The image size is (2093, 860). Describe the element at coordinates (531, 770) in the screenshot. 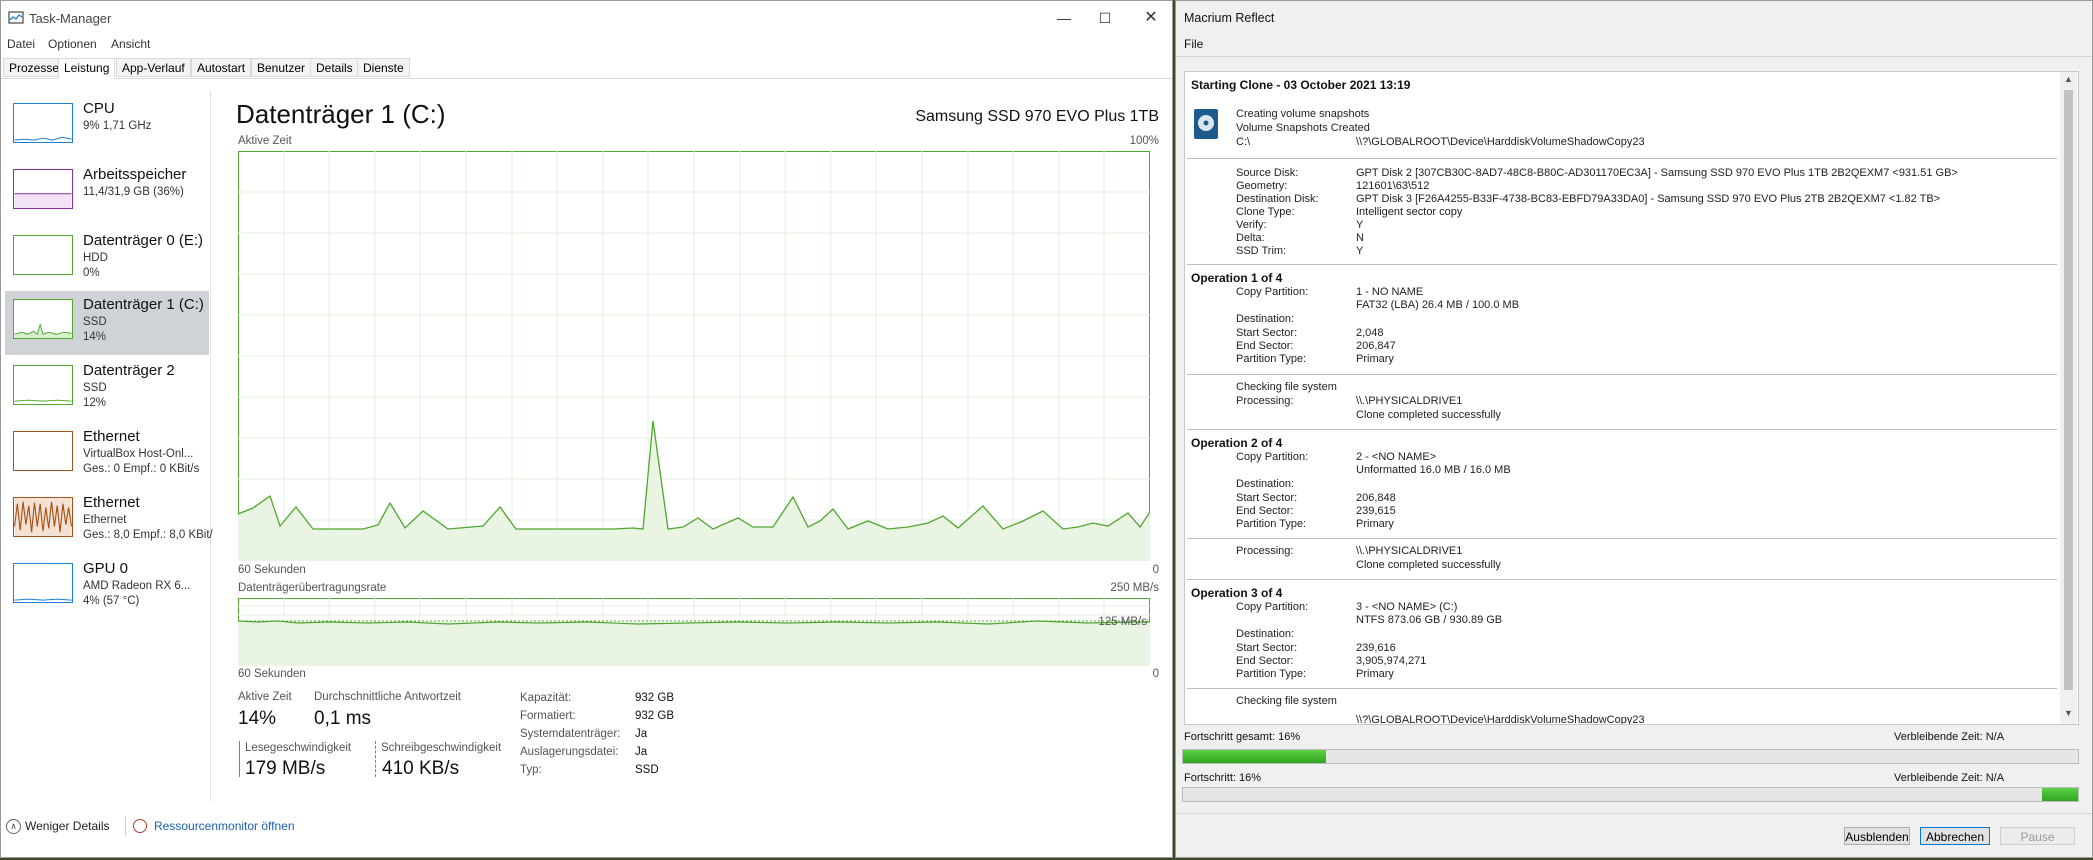

I see `prop-label: Typ:` at that location.